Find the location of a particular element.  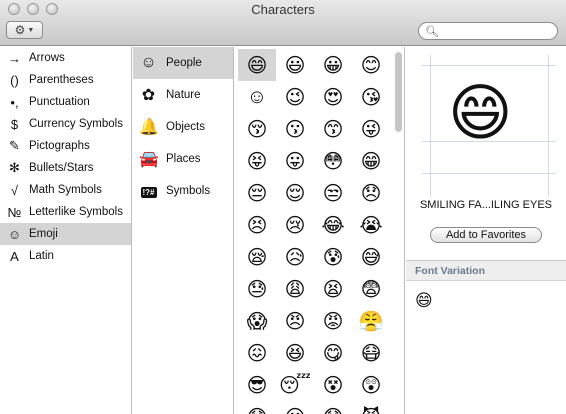

emoji-cell: 😛 is located at coordinates (295, 161).